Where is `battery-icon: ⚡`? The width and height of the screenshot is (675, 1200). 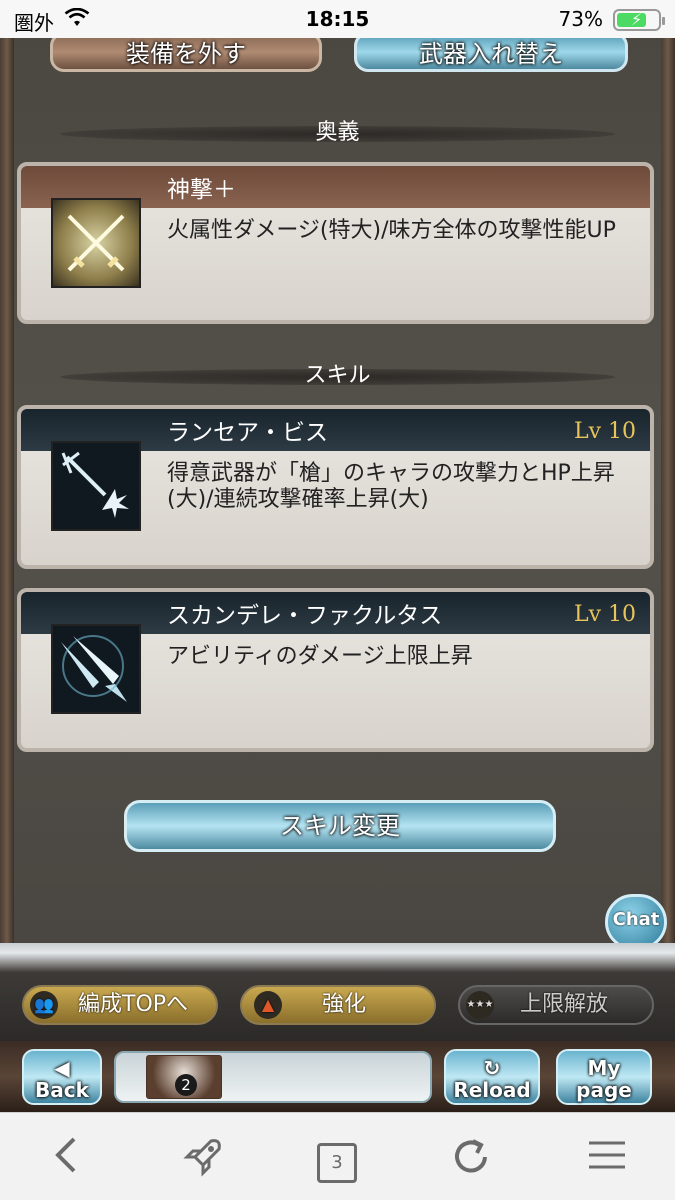
battery-icon: ⚡ is located at coordinates (639, 20).